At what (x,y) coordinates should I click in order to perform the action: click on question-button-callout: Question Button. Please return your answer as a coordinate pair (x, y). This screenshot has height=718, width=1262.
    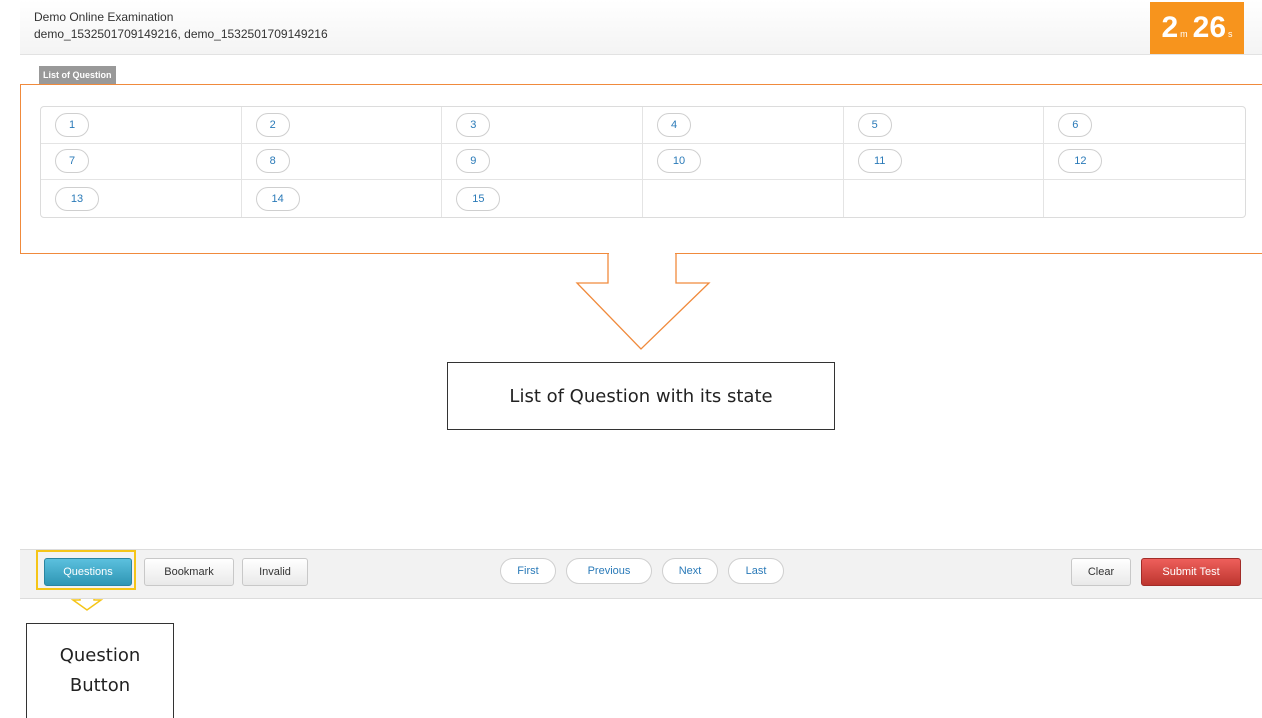
    Looking at the image, I should click on (100, 670).